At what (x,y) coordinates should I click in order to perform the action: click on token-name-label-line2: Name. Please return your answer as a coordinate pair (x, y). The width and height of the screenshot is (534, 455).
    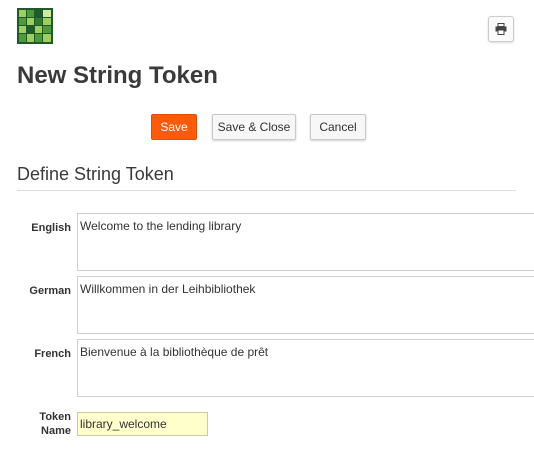
    Looking at the image, I should click on (56, 431).